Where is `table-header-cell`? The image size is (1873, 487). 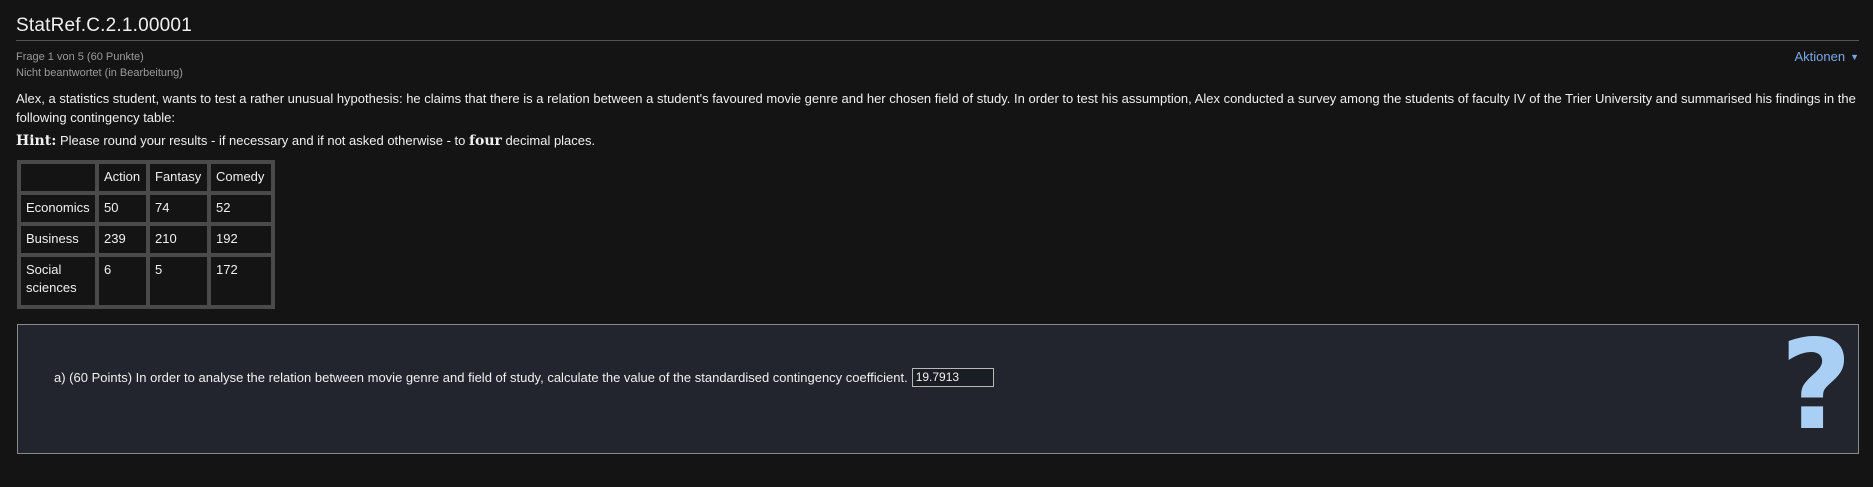
table-header-cell is located at coordinates (58, 177).